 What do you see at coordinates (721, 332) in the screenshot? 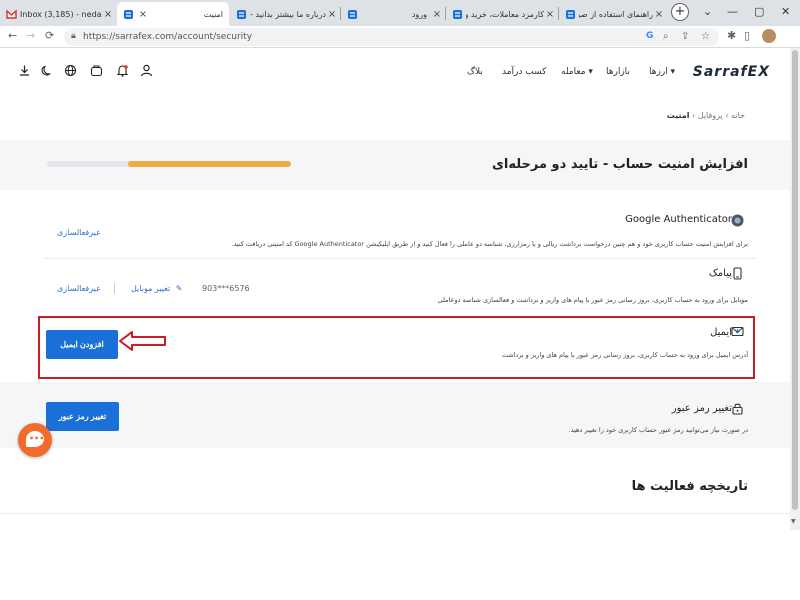
I see `email-title: ایمیل` at bounding box center [721, 332].